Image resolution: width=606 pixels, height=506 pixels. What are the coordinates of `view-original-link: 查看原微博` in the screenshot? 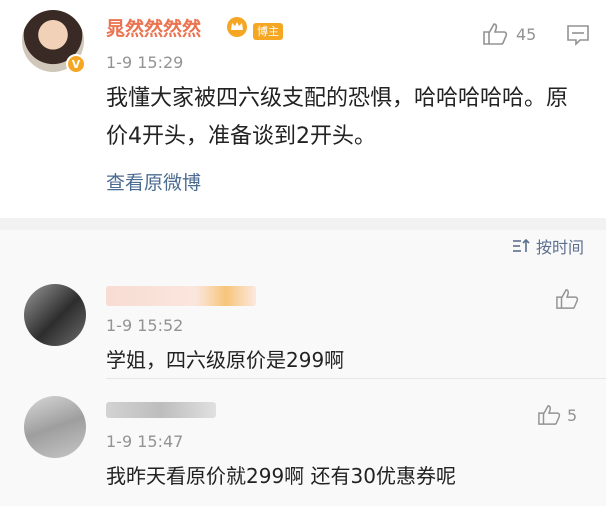 It's located at (153, 181).